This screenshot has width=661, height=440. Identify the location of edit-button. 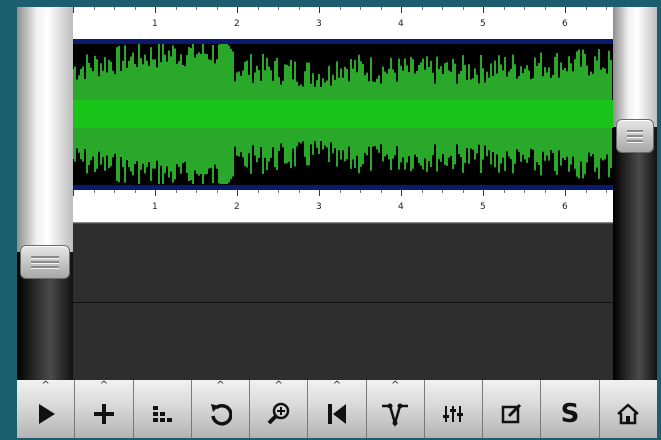
(512, 409).